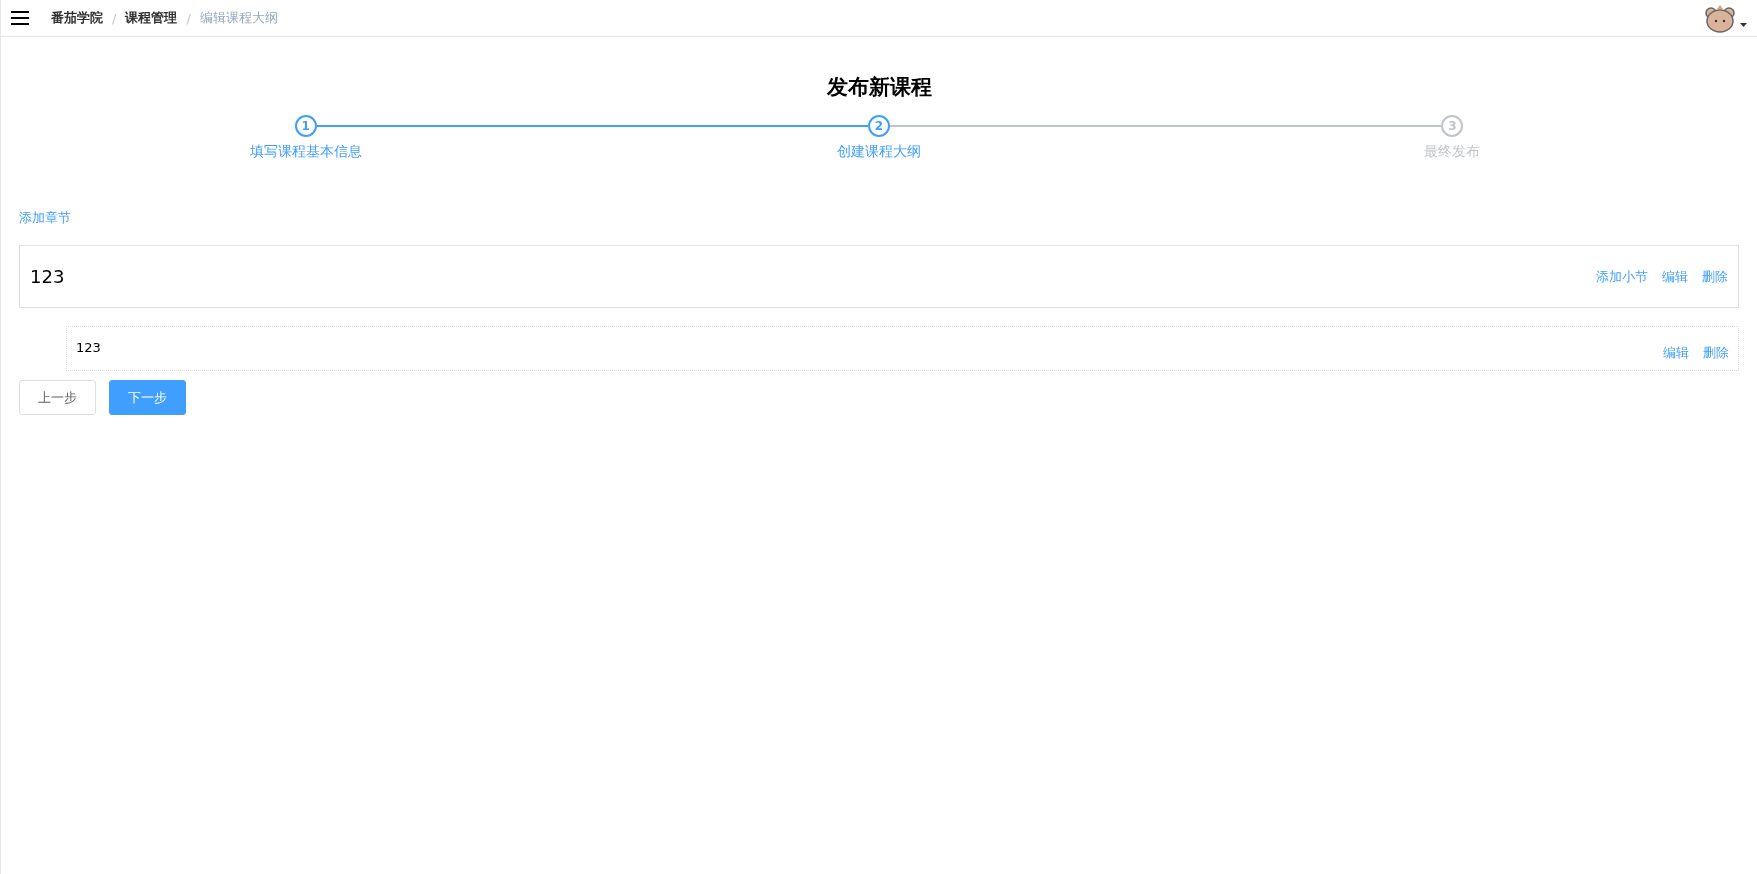 This screenshot has height=874, width=1757. Describe the element at coordinates (48, 276) in the screenshot. I see `chapter-title: 123` at that location.